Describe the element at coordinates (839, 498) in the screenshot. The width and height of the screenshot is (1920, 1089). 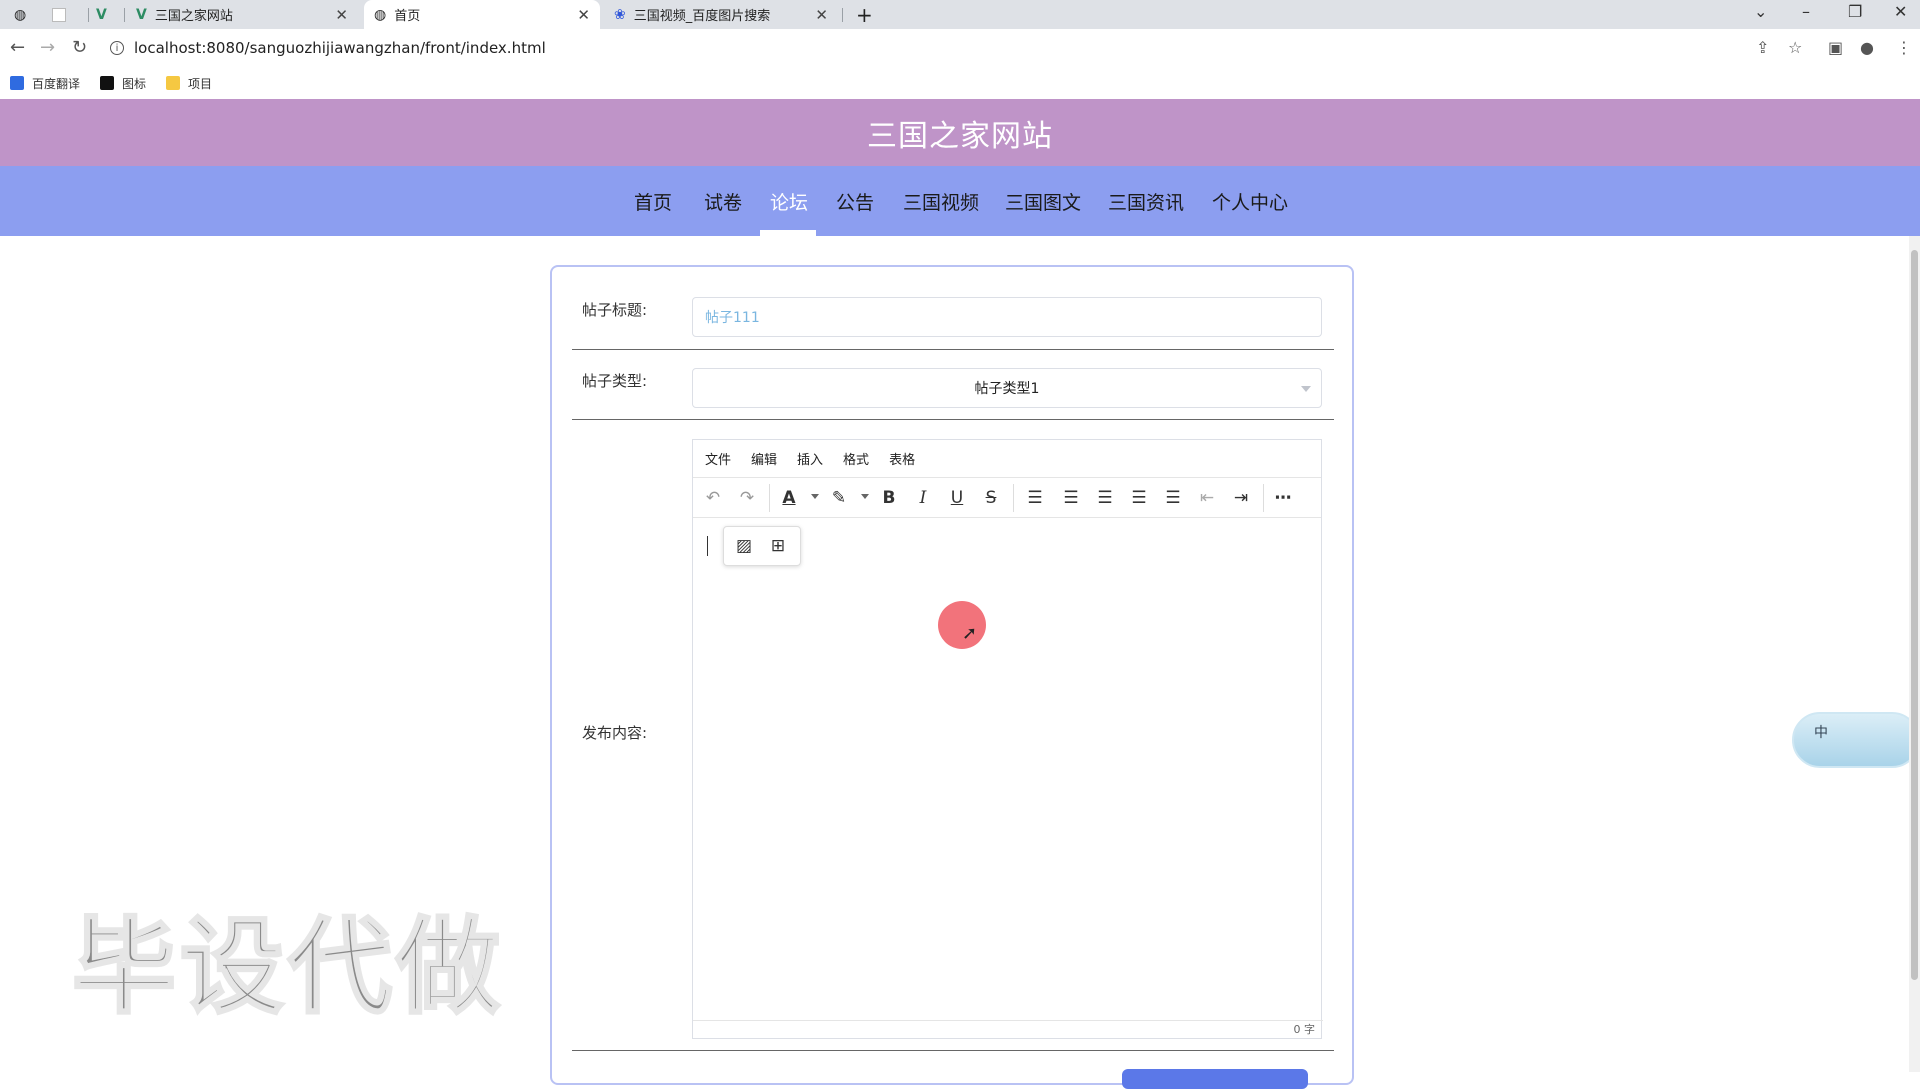
I see `highlight-color-icon: ✎` at that location.